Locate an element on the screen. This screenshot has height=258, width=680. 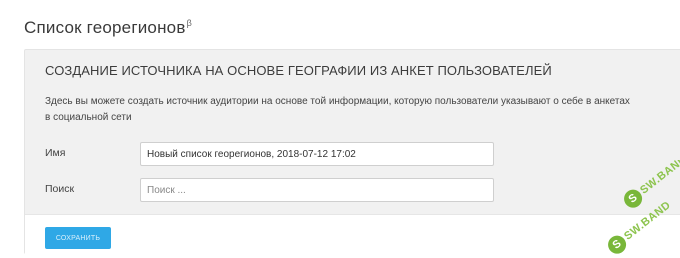
search-row: Поиск is located at coordinates (275, 190).